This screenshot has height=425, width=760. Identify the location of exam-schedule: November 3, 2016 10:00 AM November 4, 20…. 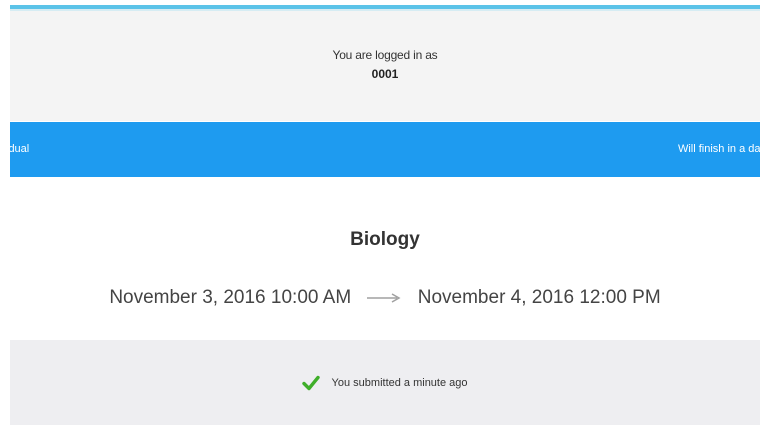
(385, 298).